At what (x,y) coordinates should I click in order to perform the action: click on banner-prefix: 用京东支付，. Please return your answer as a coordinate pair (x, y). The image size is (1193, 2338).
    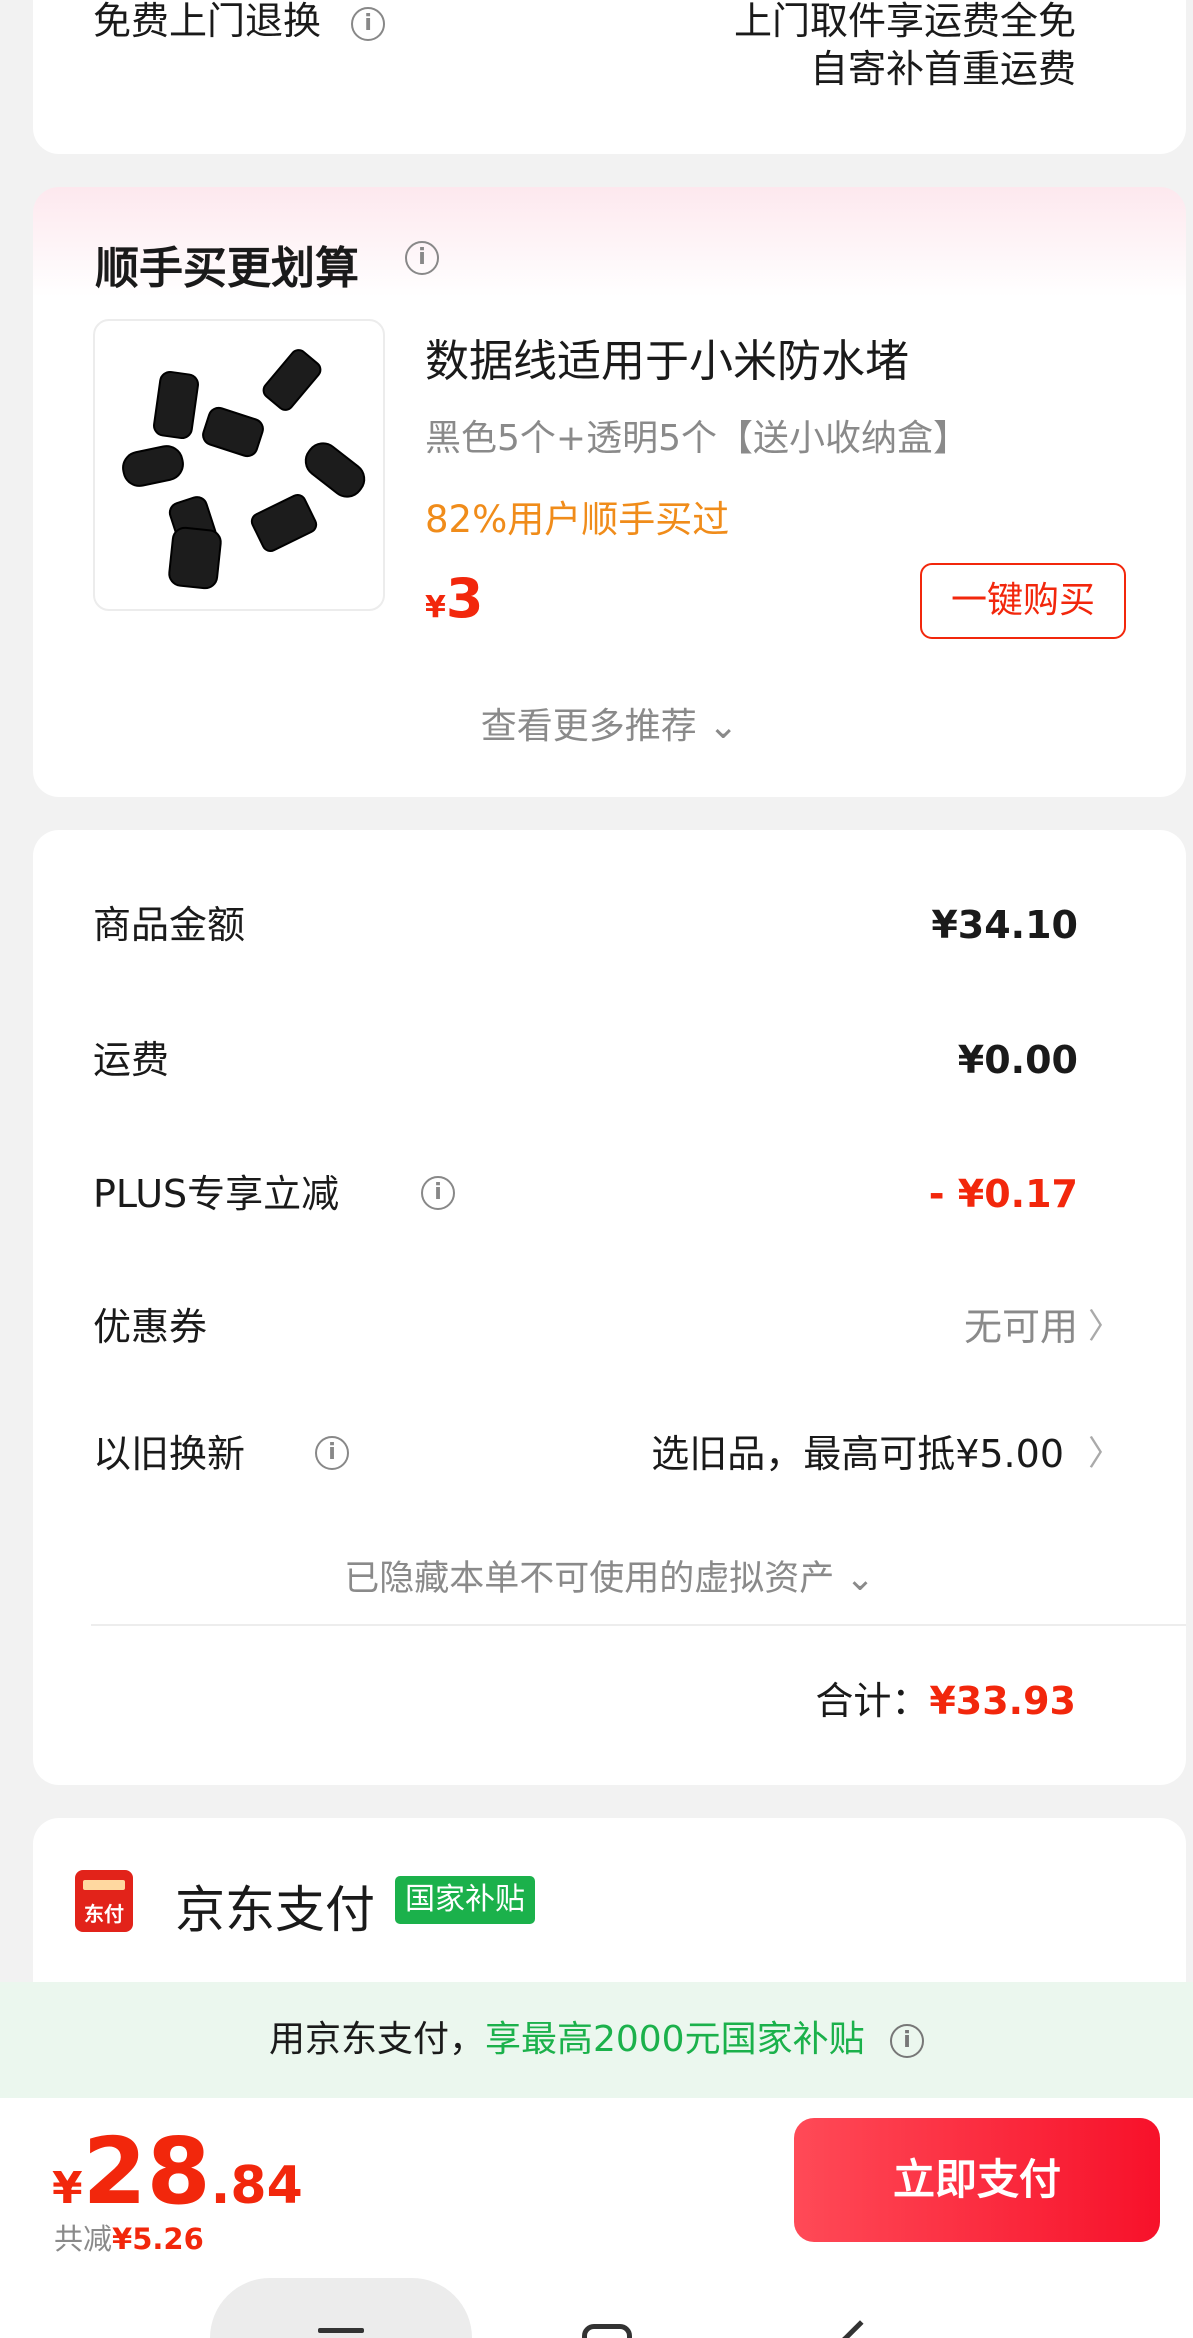
    Looking at the image, I should click on (376, 2039).